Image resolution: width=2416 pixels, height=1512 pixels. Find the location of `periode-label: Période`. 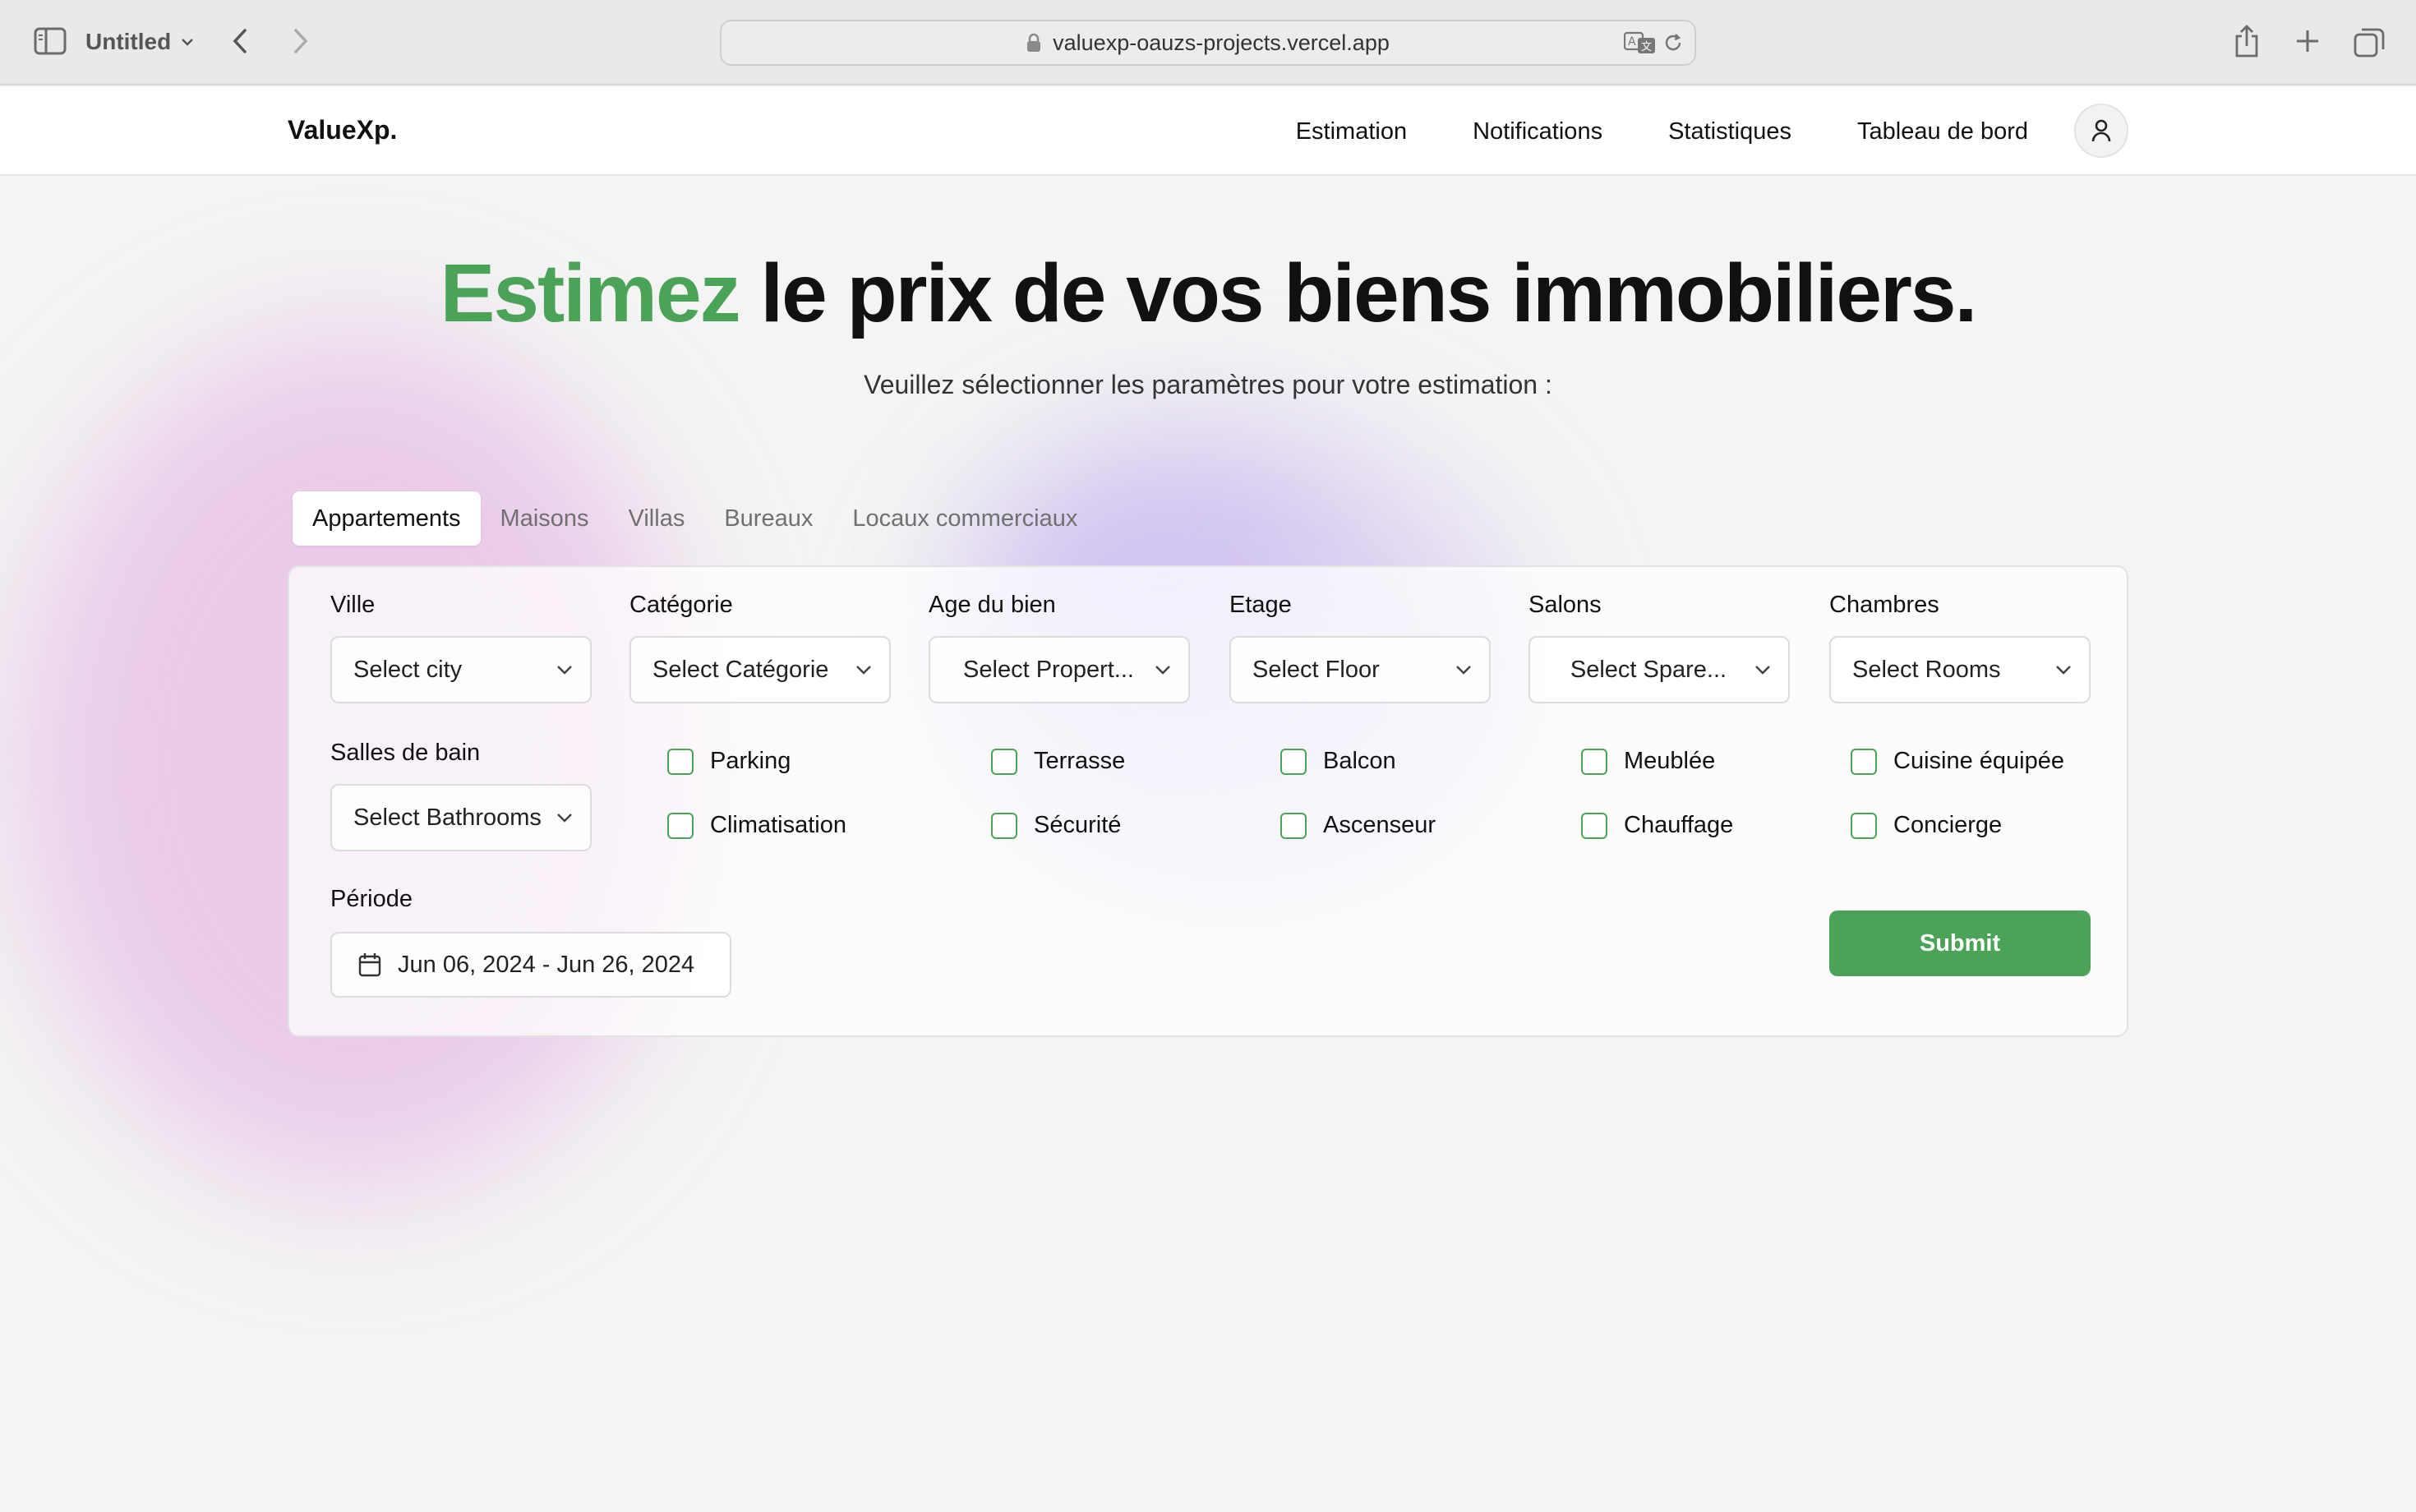

periode-label: Période is located at coordinates (371, 899).